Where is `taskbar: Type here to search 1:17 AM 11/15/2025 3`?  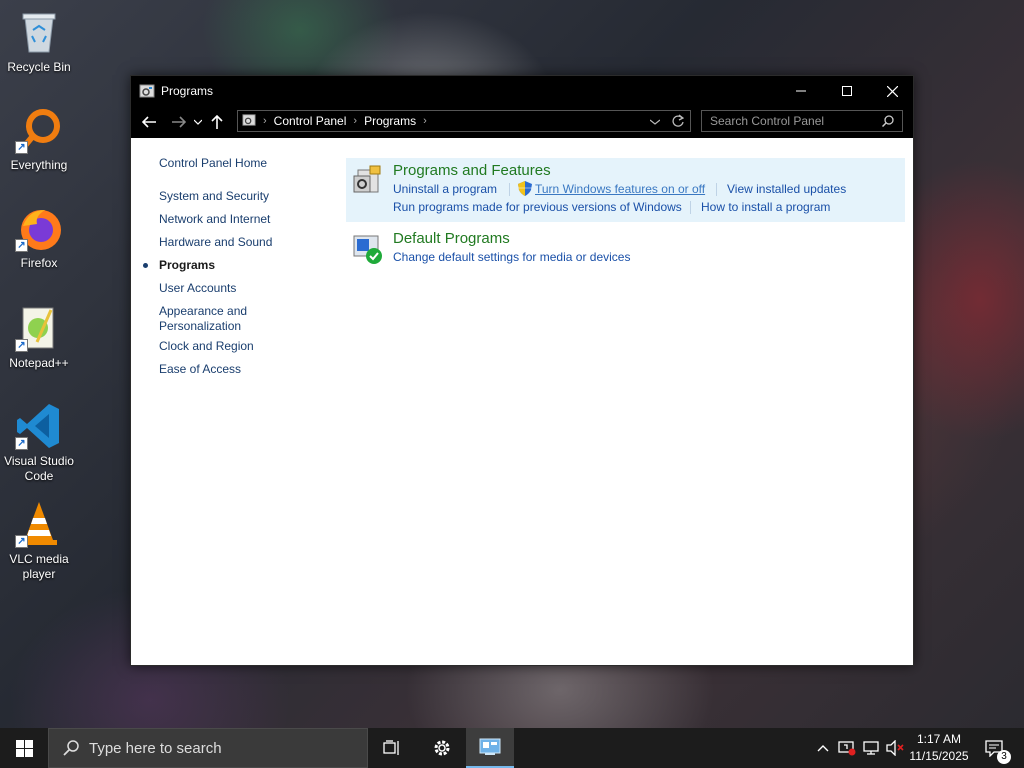 taskbar: Type here to search 1:17 AM 11/15/2025 3 is located at coordinates (512, 748).